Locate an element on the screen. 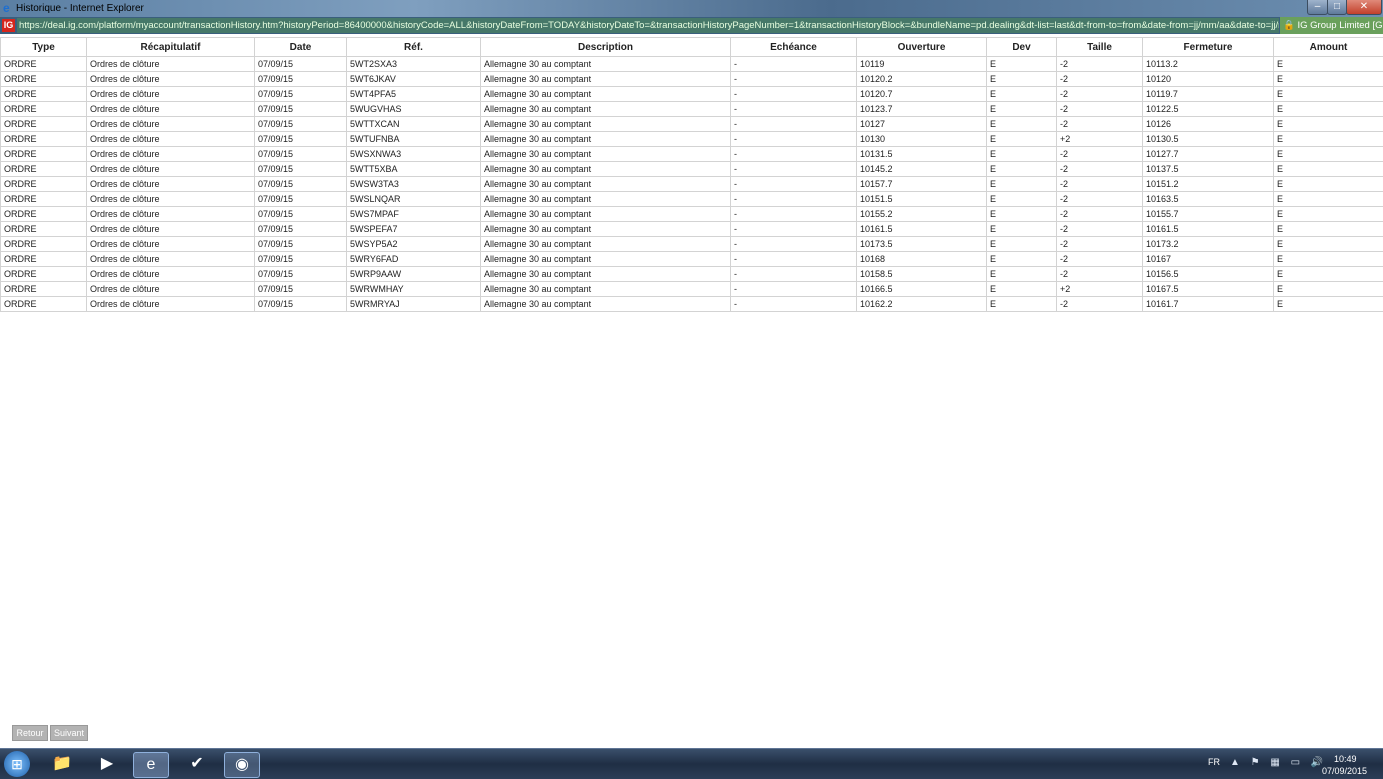 The image size is (1383, 779). table-cell: 5WSLNQAR is located at coordinates (414, 199).